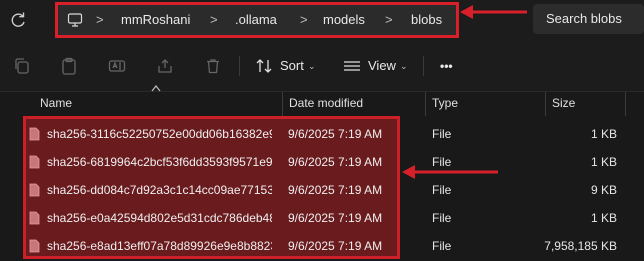 The image size is (644, 261). I want to click on refresh-icon, so click(18, 20).